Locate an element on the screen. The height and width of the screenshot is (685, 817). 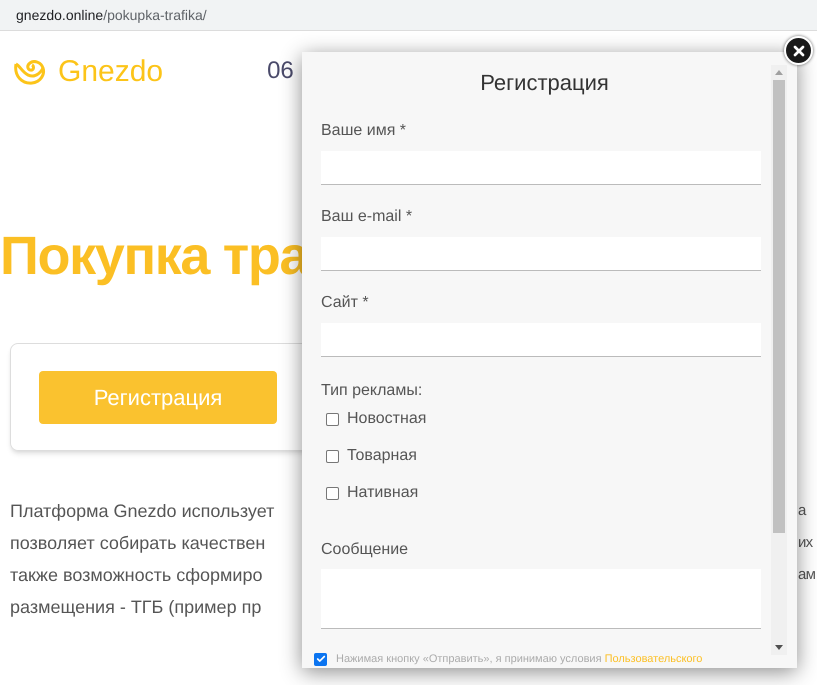
modal-title: Регистрация is located at coordinates (544, 83).